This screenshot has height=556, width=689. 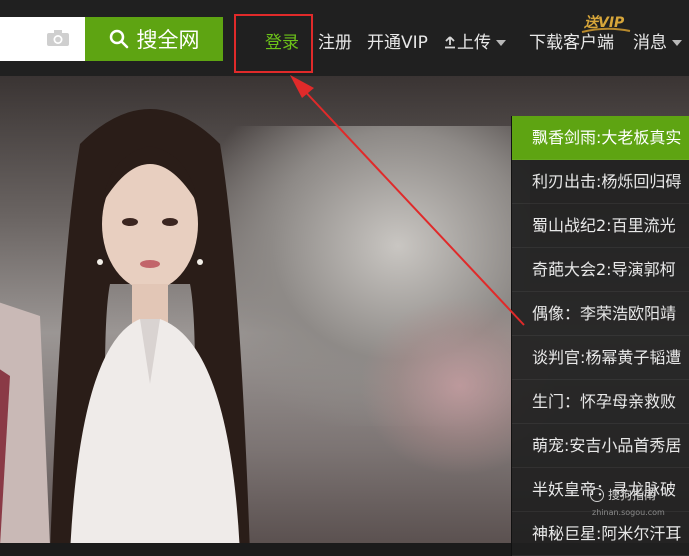 What do you see at coordinates (632, 495) in the screenshot?
I see `watermark-text: 搜狗指南` at bounding box center [632, 495].